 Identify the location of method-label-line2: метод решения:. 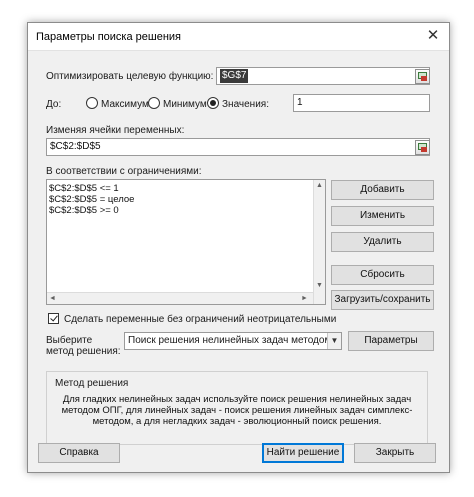
(83, 351).